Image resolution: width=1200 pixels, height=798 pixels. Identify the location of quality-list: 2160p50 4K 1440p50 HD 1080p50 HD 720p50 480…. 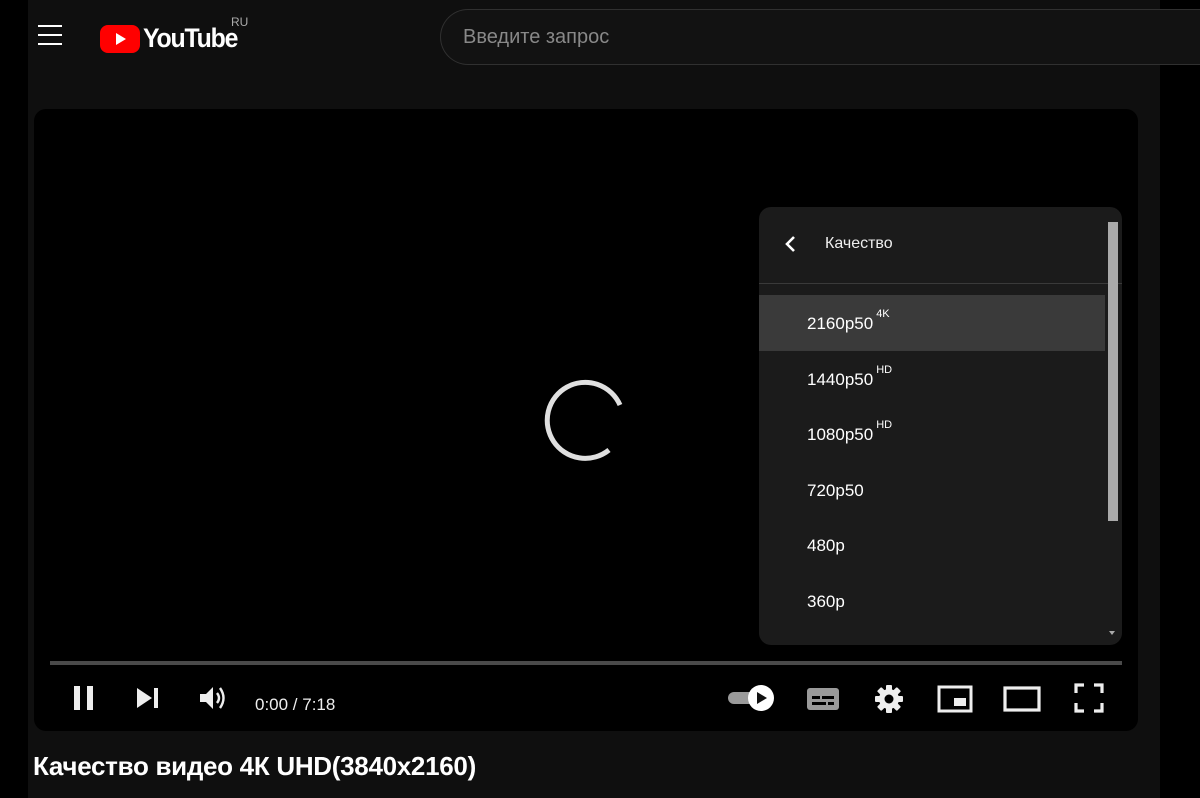
(932, 461).